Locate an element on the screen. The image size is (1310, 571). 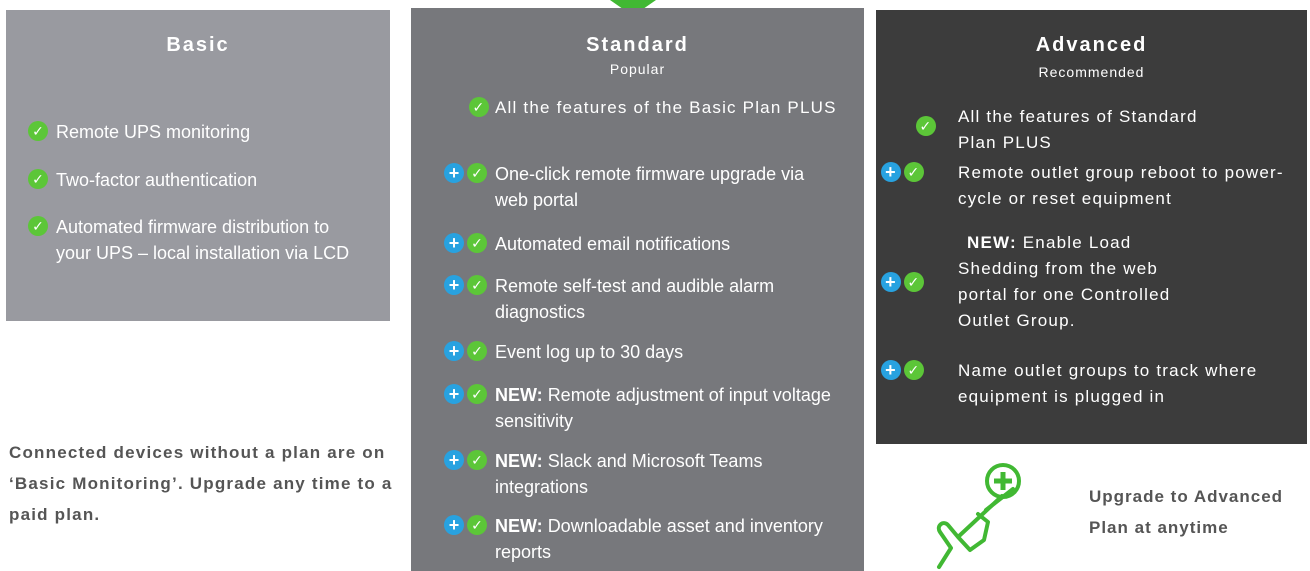
feature-text: All the features of the Basic Plan PLUS is located at coordinates (666, 107).